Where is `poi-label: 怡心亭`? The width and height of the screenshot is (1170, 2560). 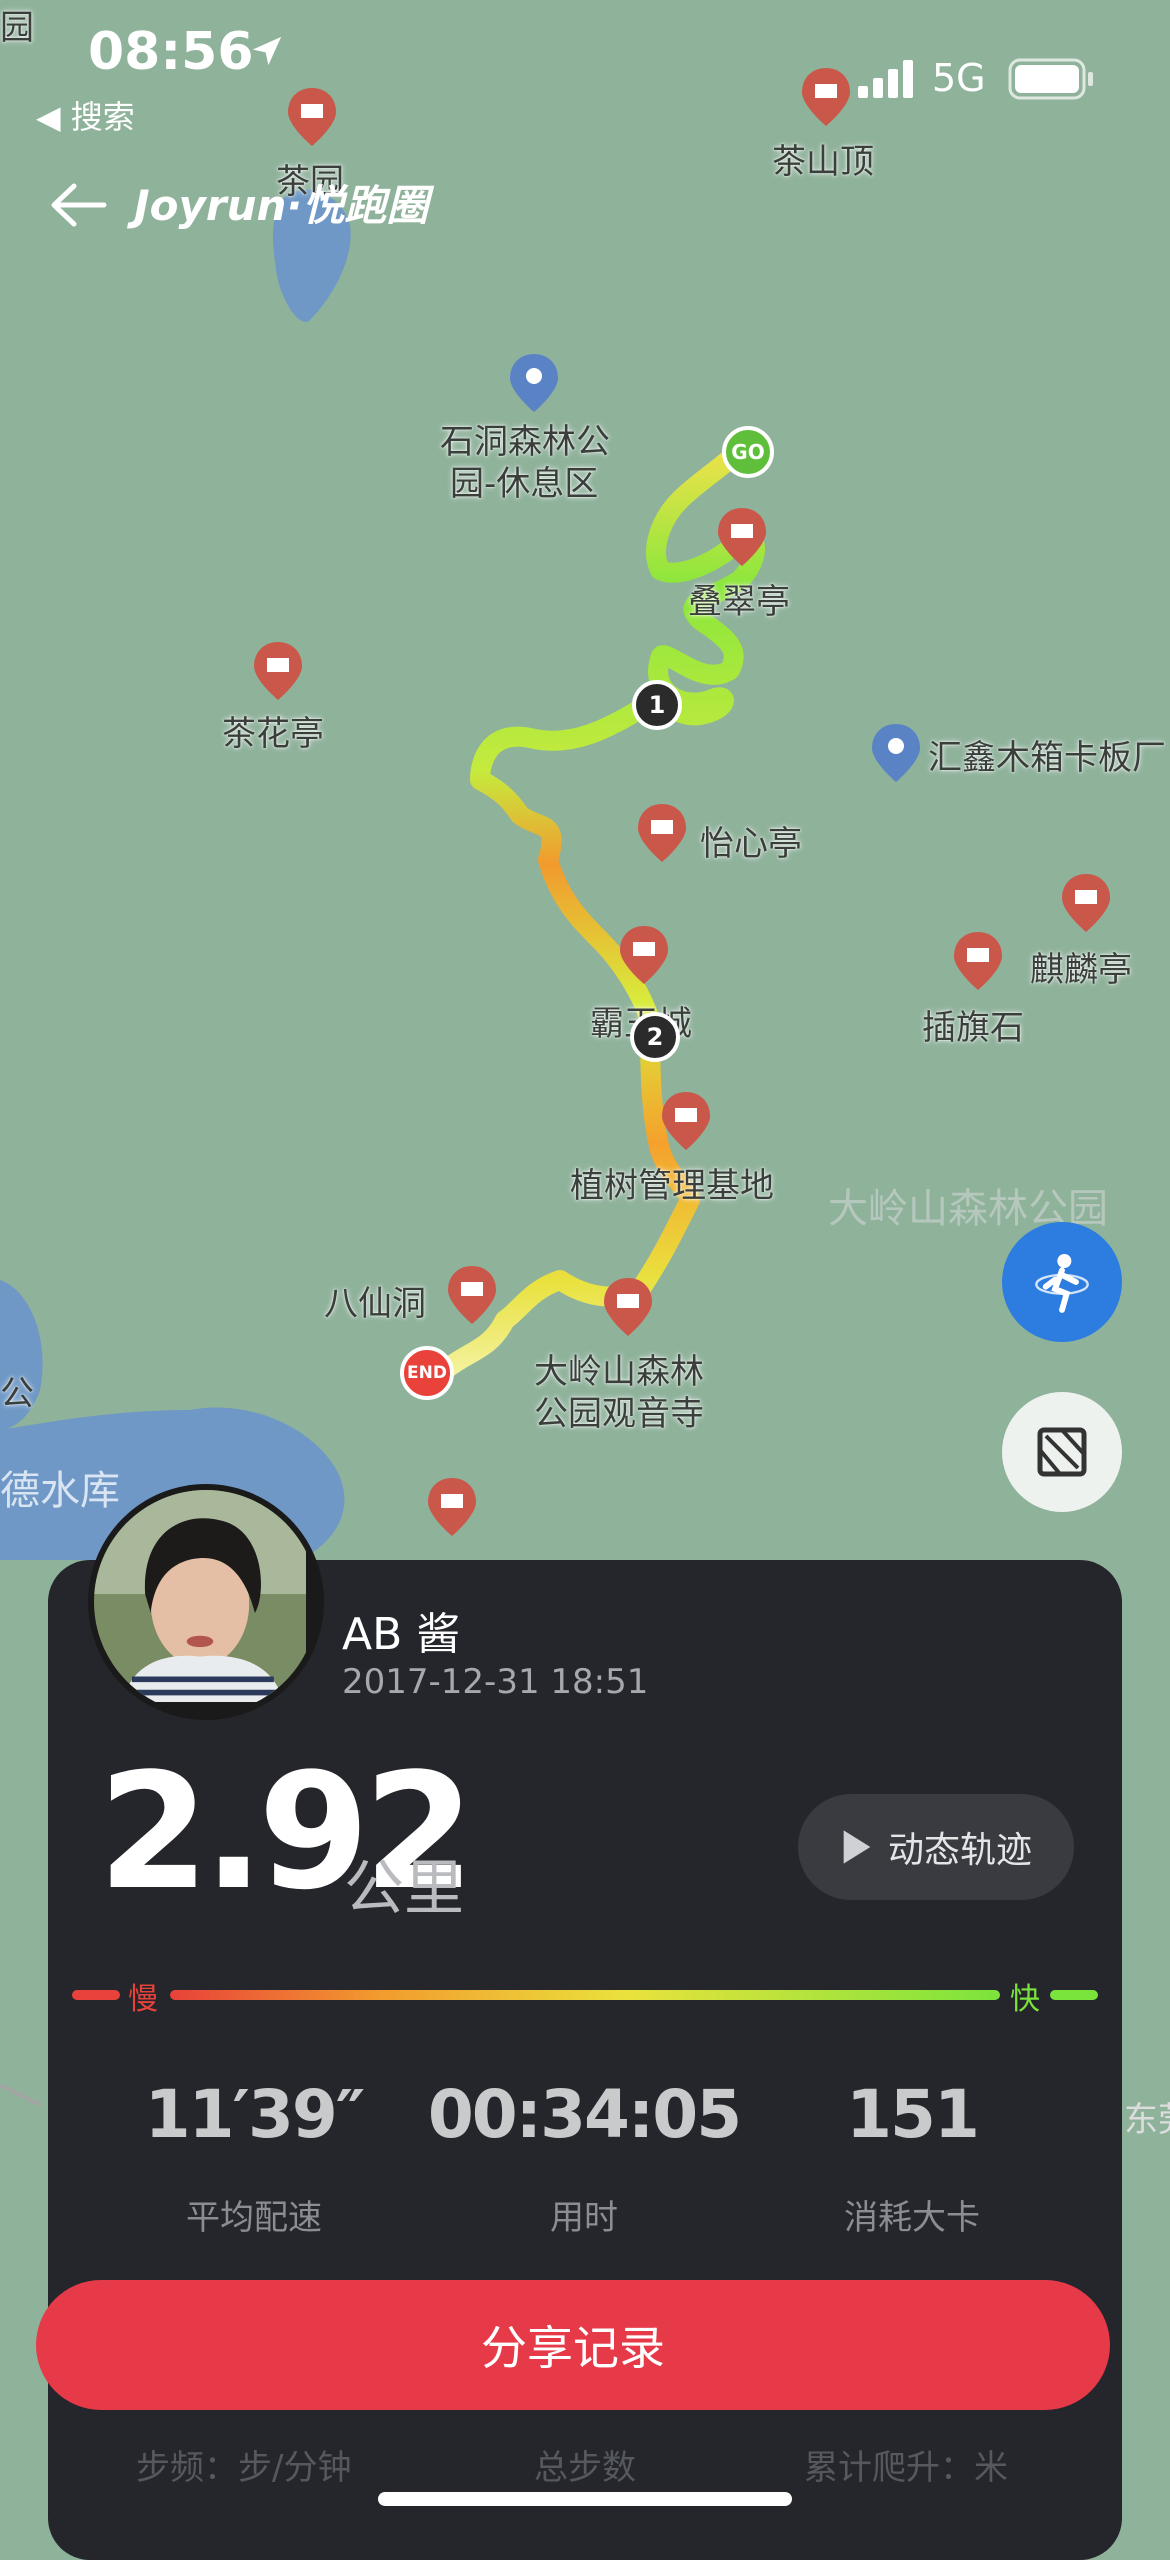 poi-label: 怡心亭 is located at coordinates (751, 844).